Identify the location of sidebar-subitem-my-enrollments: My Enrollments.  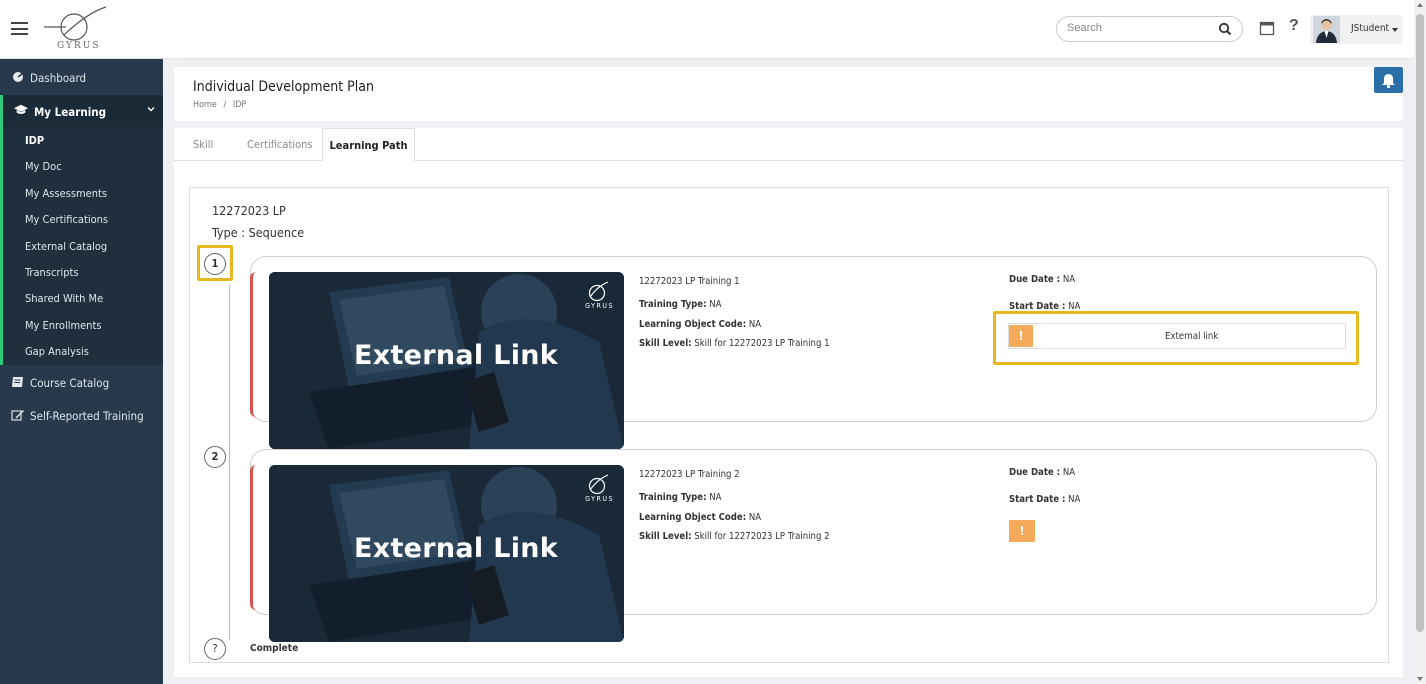
(63, 325).